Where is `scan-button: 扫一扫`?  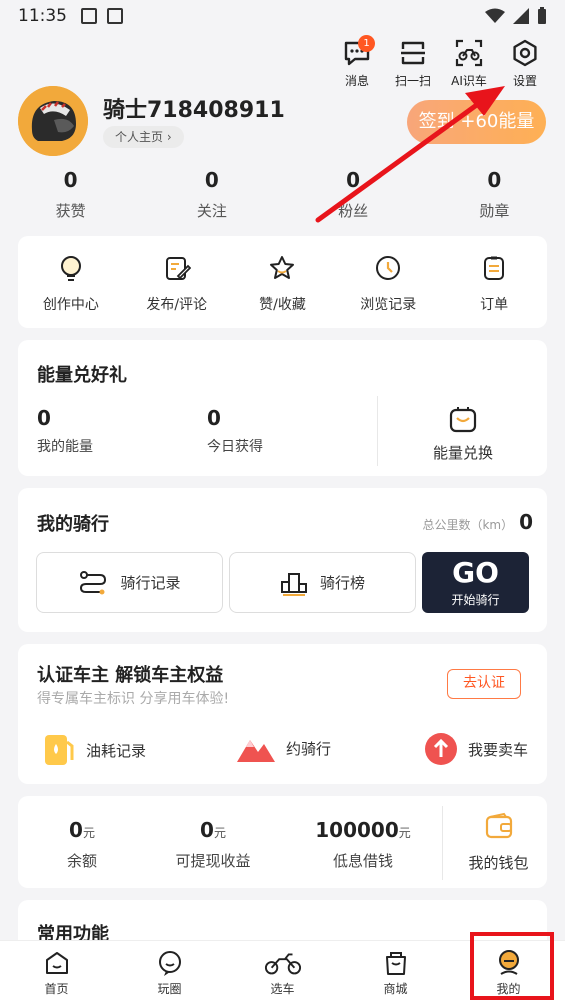 scan-button: 扫一扫 is located at coordinates (413, 63).